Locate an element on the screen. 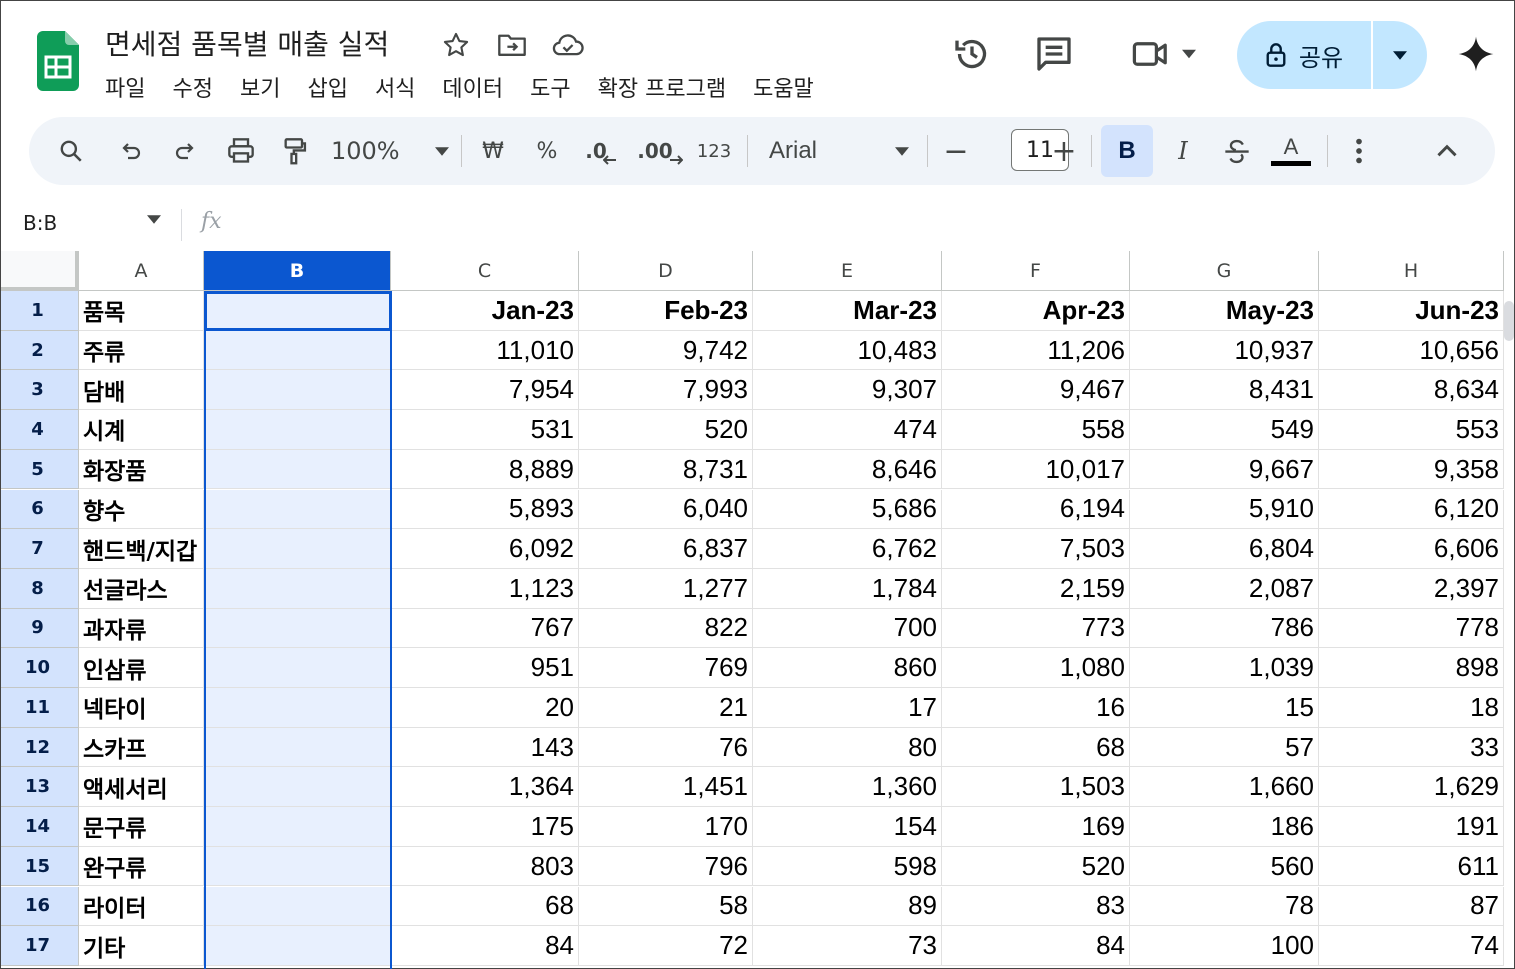 The image size is (1515, 969). cell-d9: 822 is located at coordinates (666, 628).